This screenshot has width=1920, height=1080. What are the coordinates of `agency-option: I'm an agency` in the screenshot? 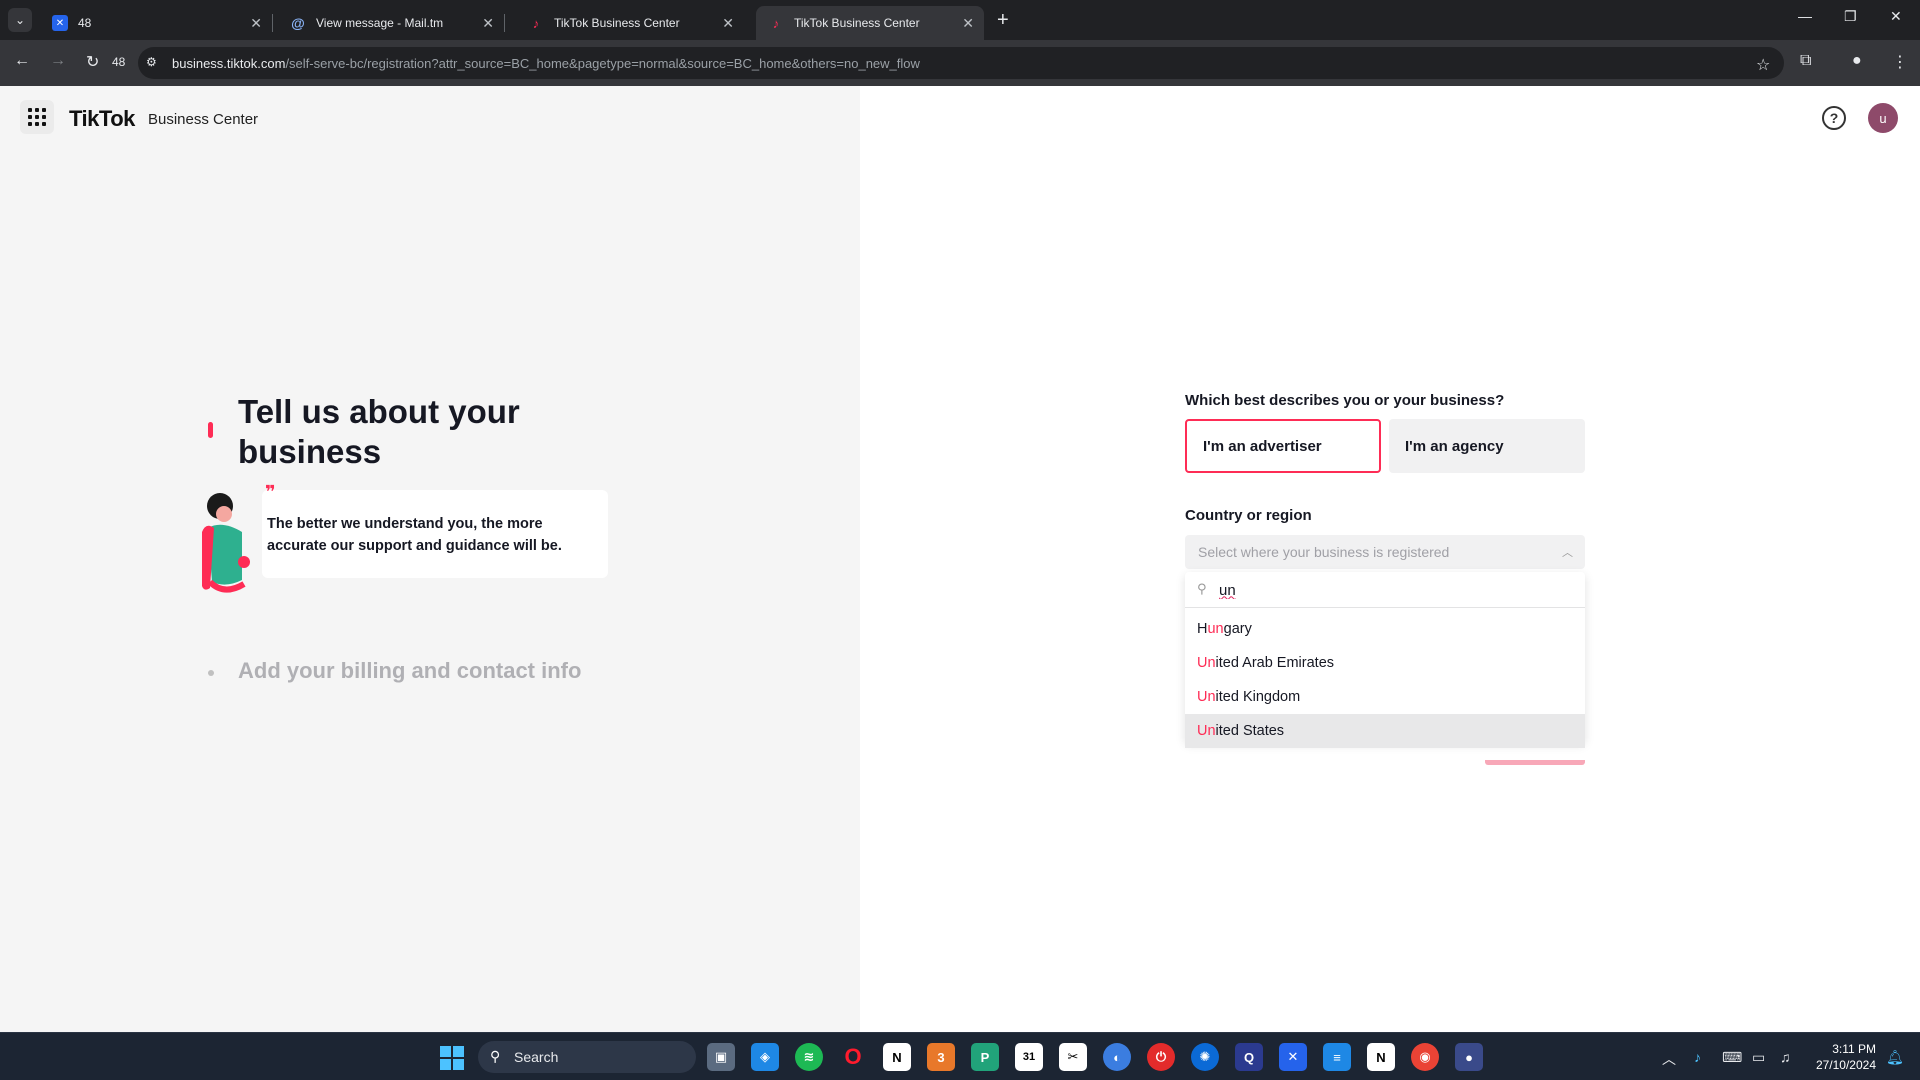 It's located at (1487, 446).